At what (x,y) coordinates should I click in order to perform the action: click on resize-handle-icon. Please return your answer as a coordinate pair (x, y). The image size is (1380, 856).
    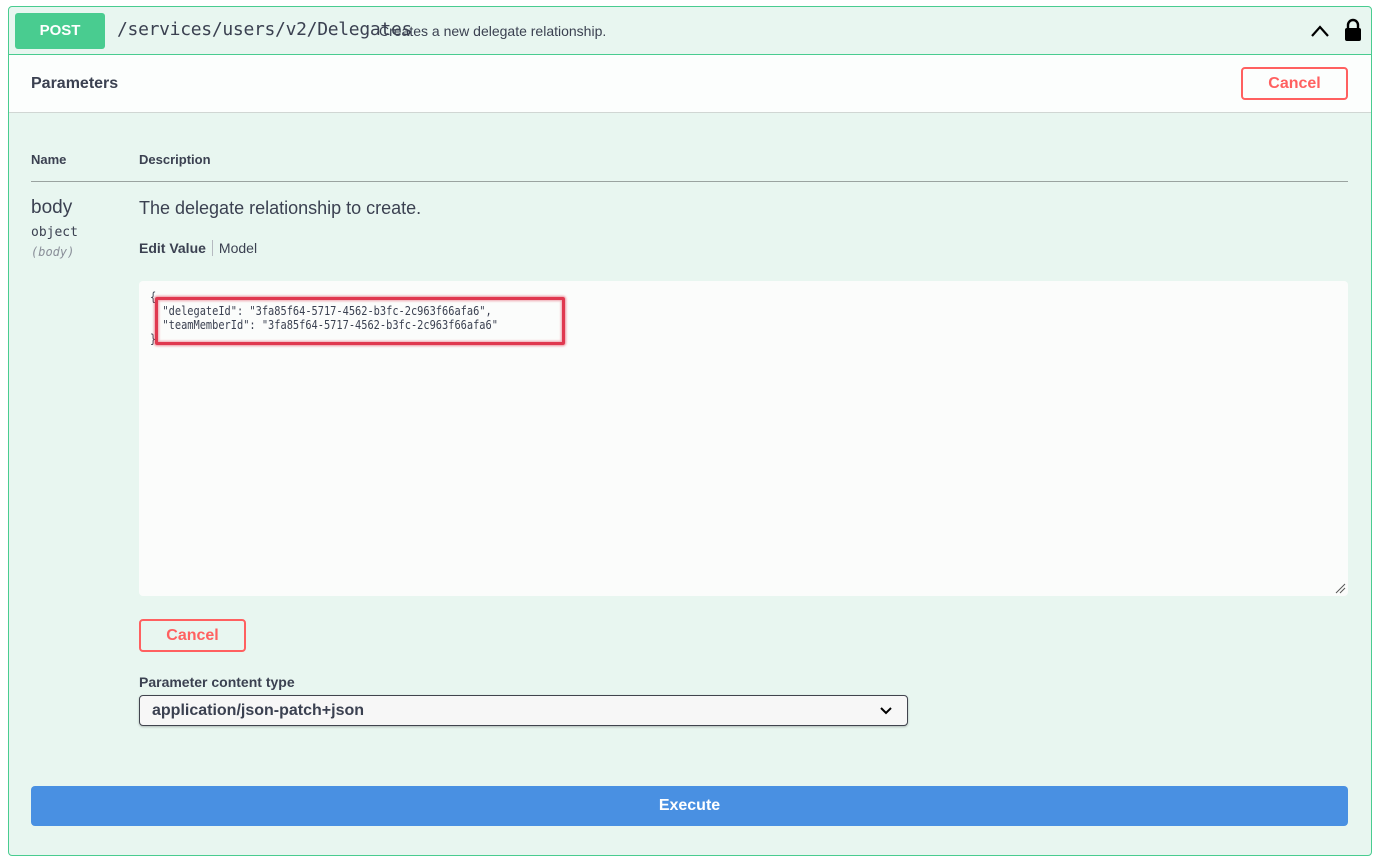
    Looking at the image, I should click on (1340, 588).